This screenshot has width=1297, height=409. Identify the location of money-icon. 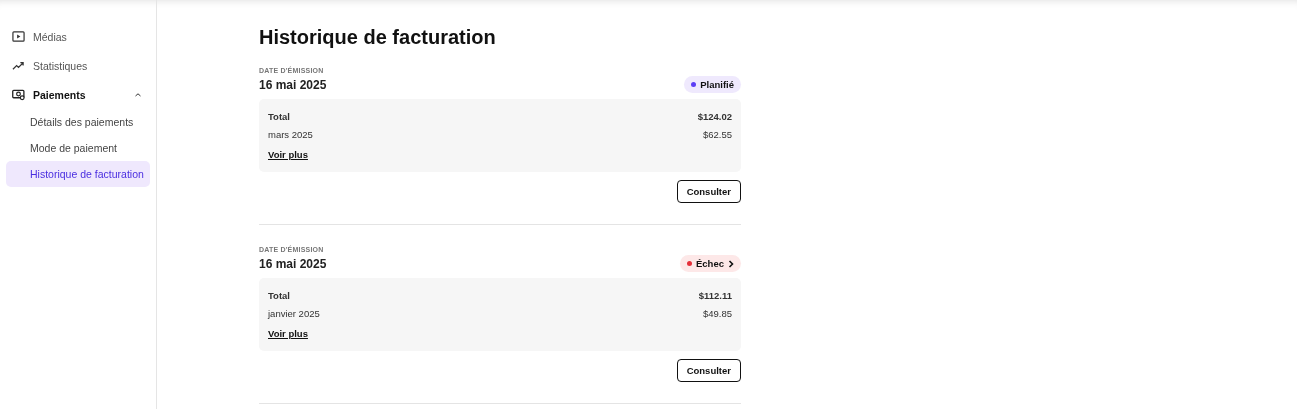
(18, 94).